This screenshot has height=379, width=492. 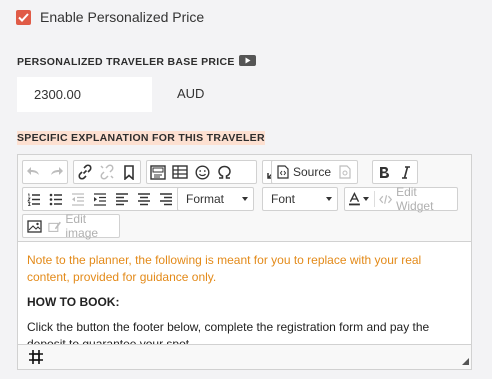 What do you see at coordinates (244, 357) in the screenshot?
I see `editor-footer` at bounding box center [244, 357].